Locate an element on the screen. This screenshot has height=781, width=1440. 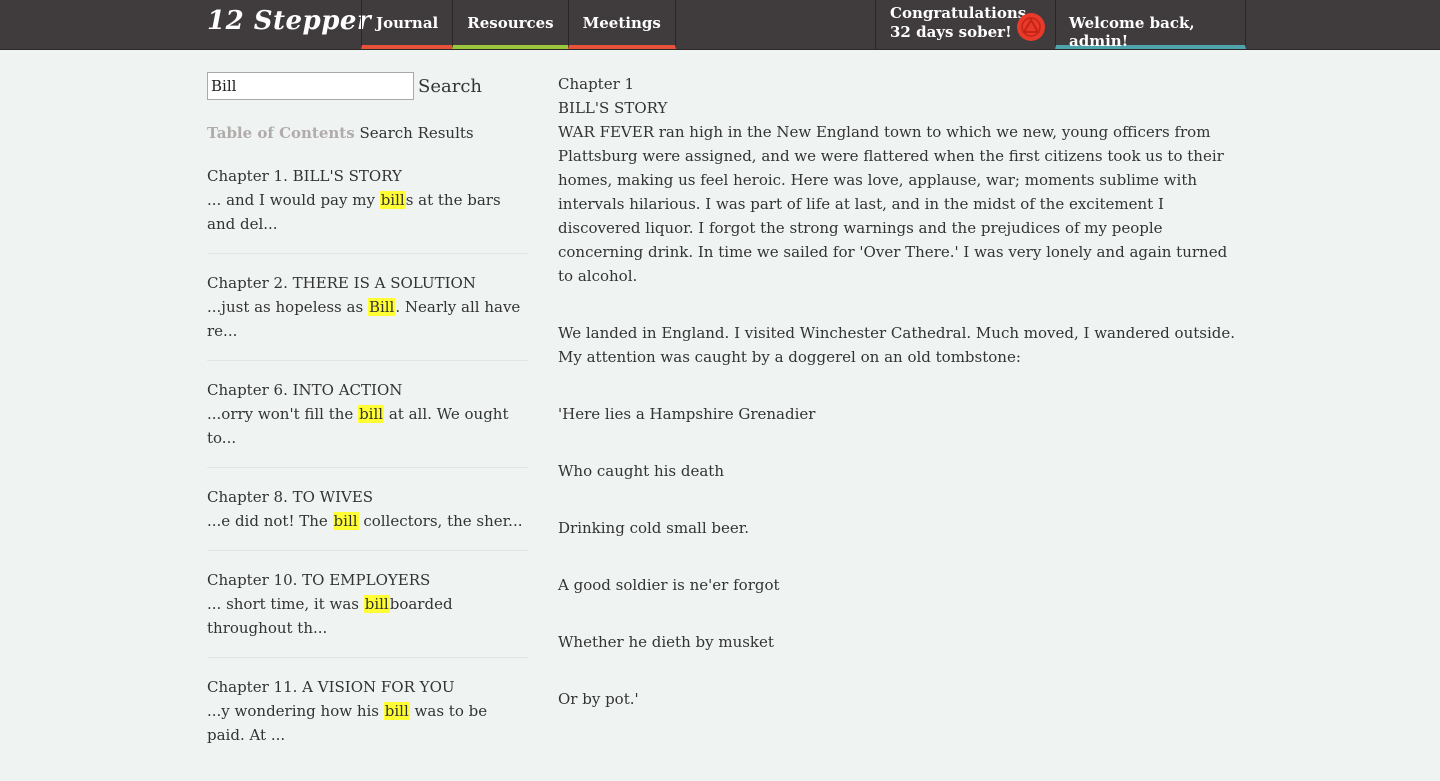
nav-journal: Journal is located at coordinates (407, 24).